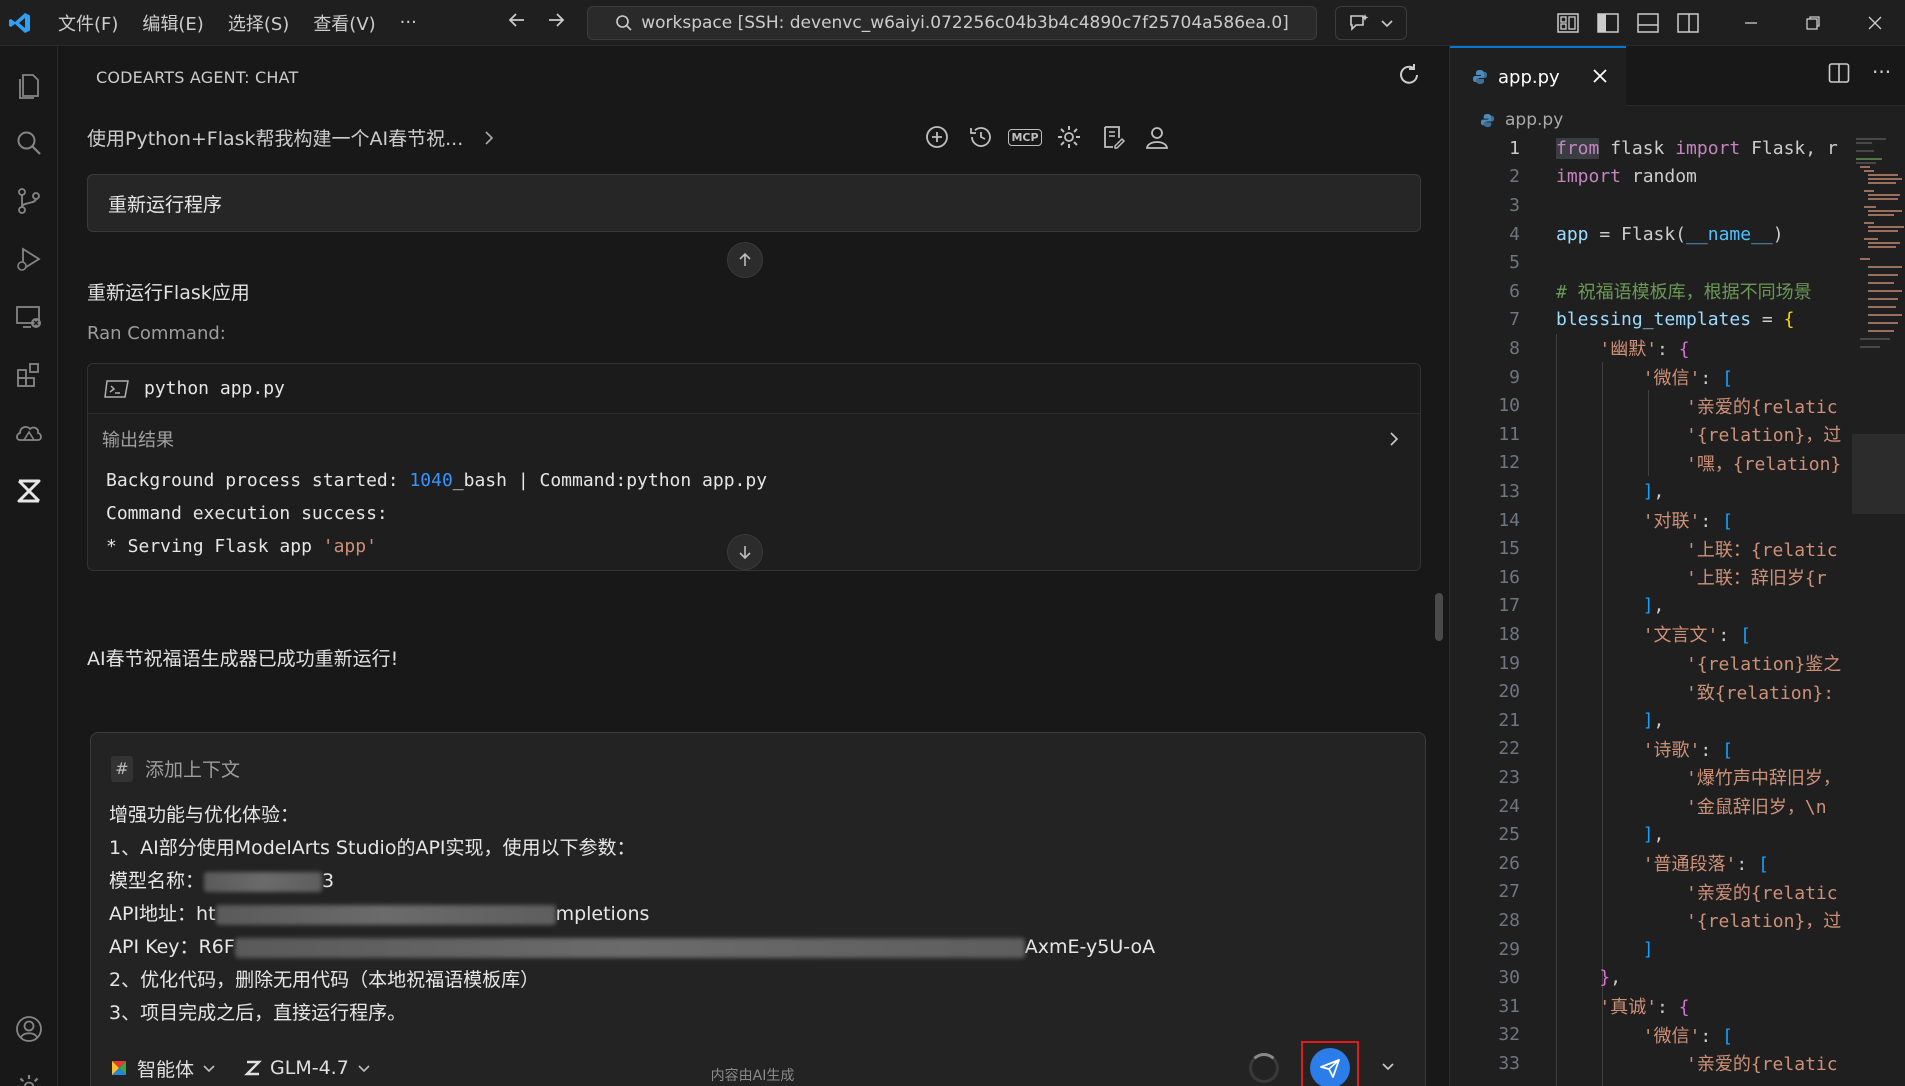 The image size is (1905, 1086). I want to click on more-actions-icon: ···, so click(1881, 72).